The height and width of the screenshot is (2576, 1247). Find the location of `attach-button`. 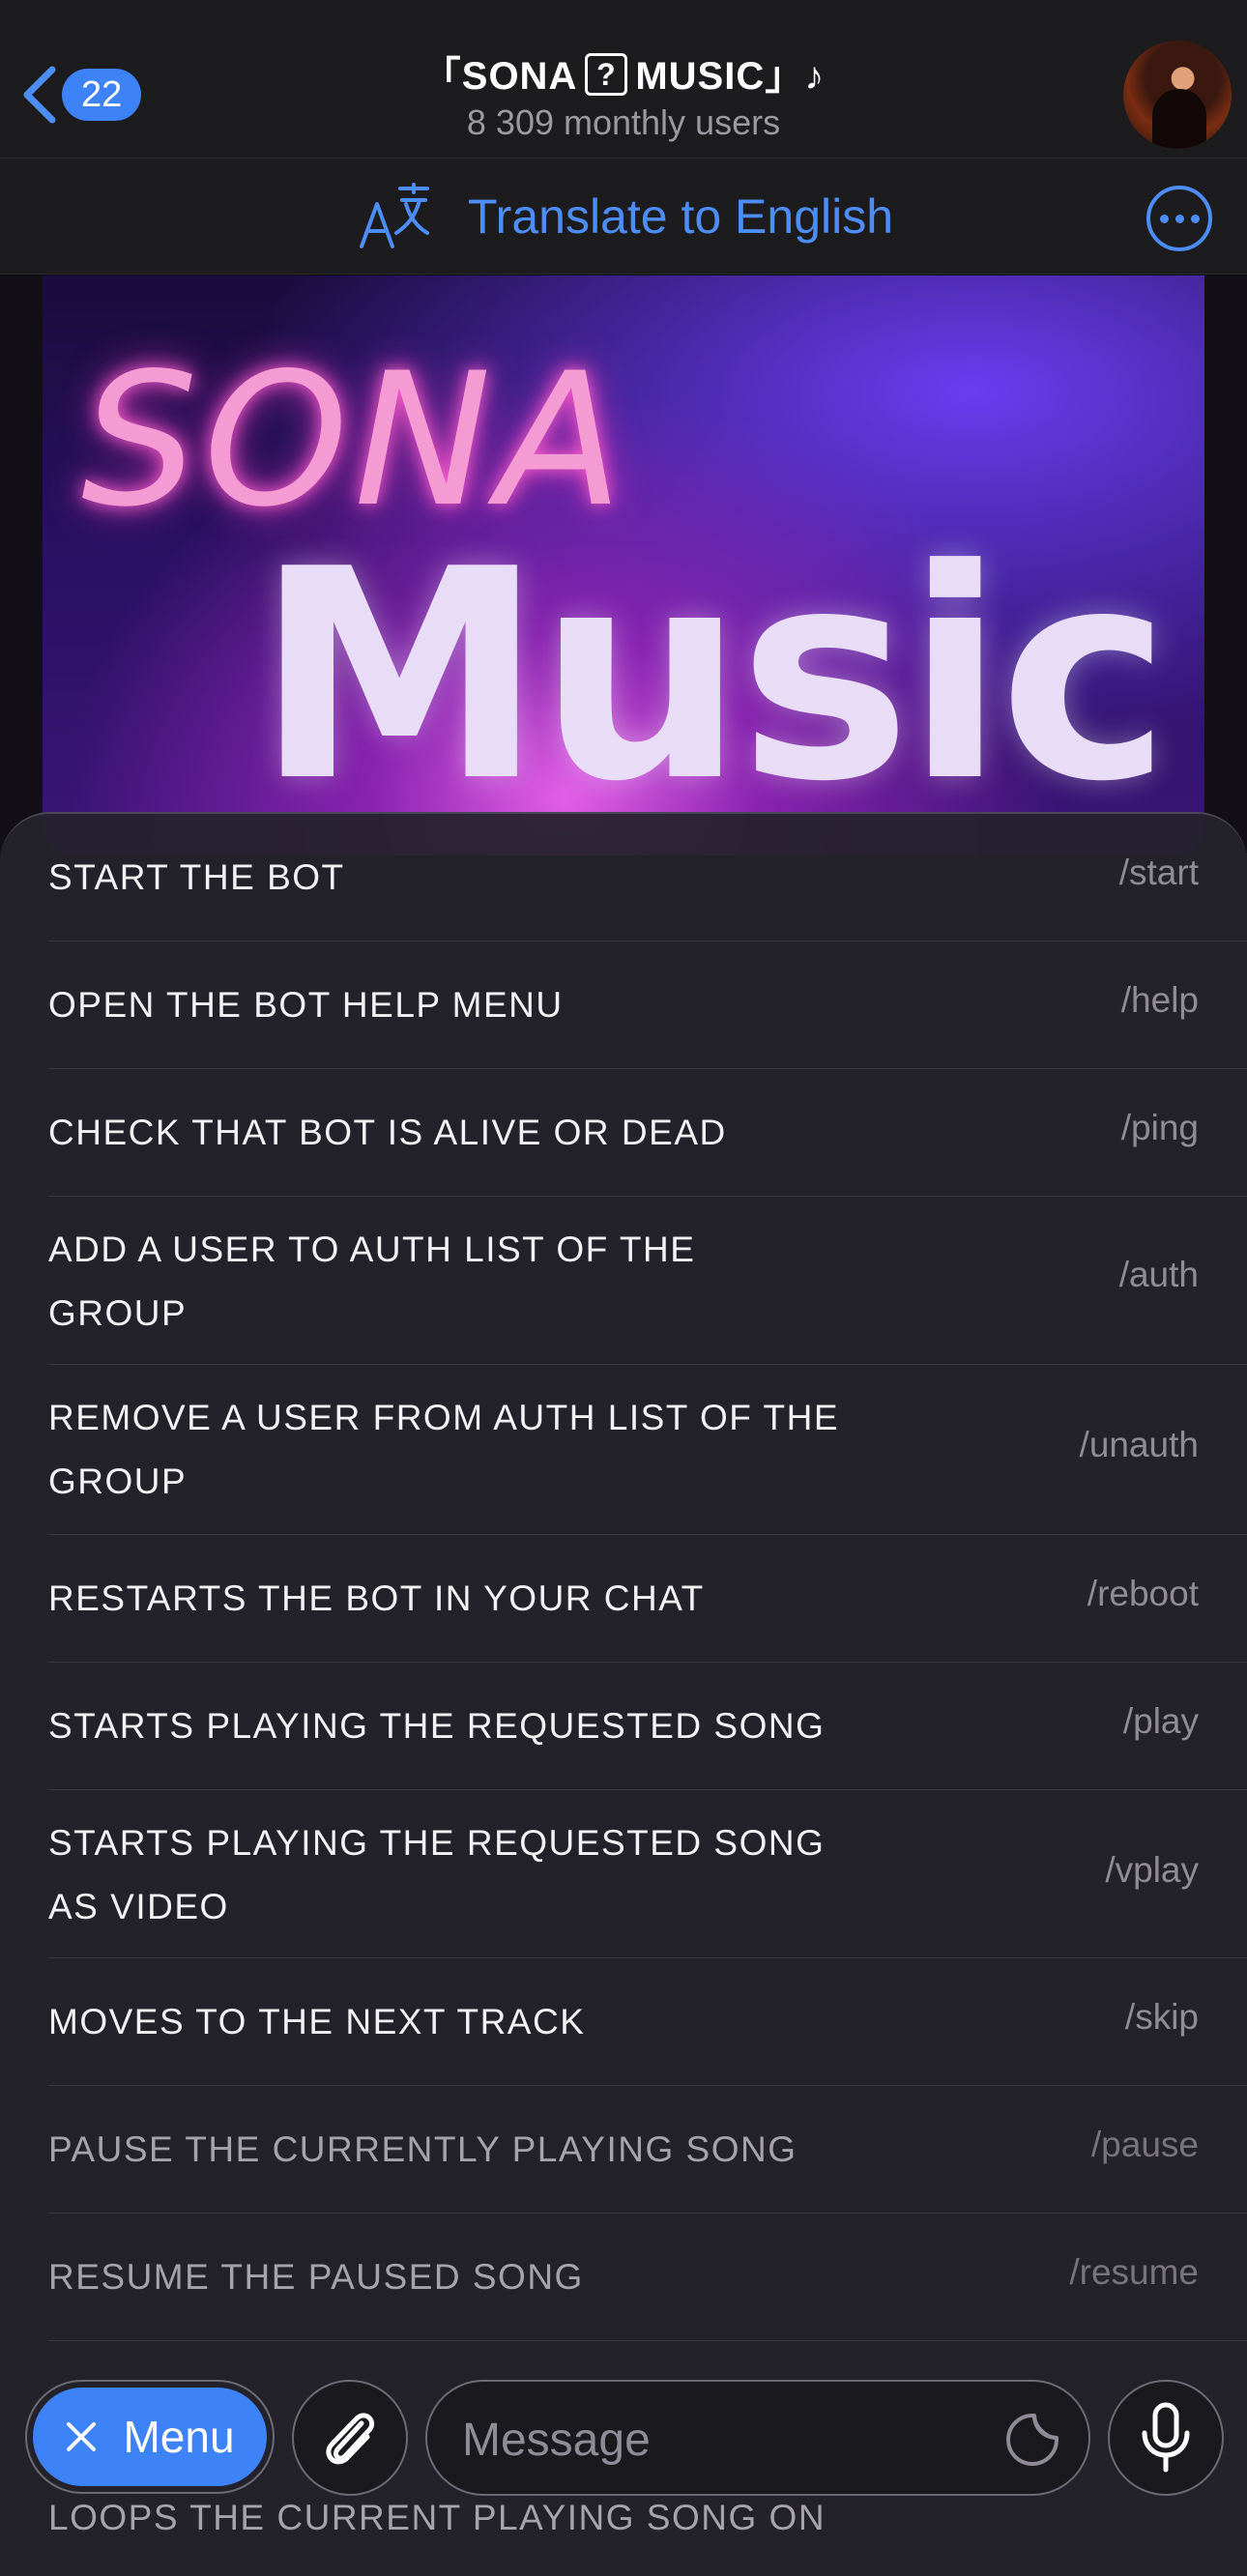

attach-button is located at coordinates (350, 2438).